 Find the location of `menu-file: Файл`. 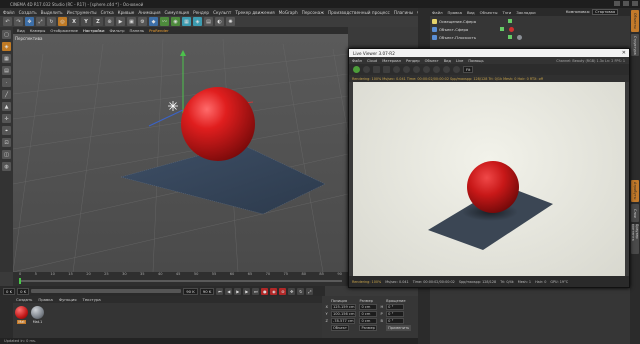

menu-file: Файл is located at coordinates (9, 12).